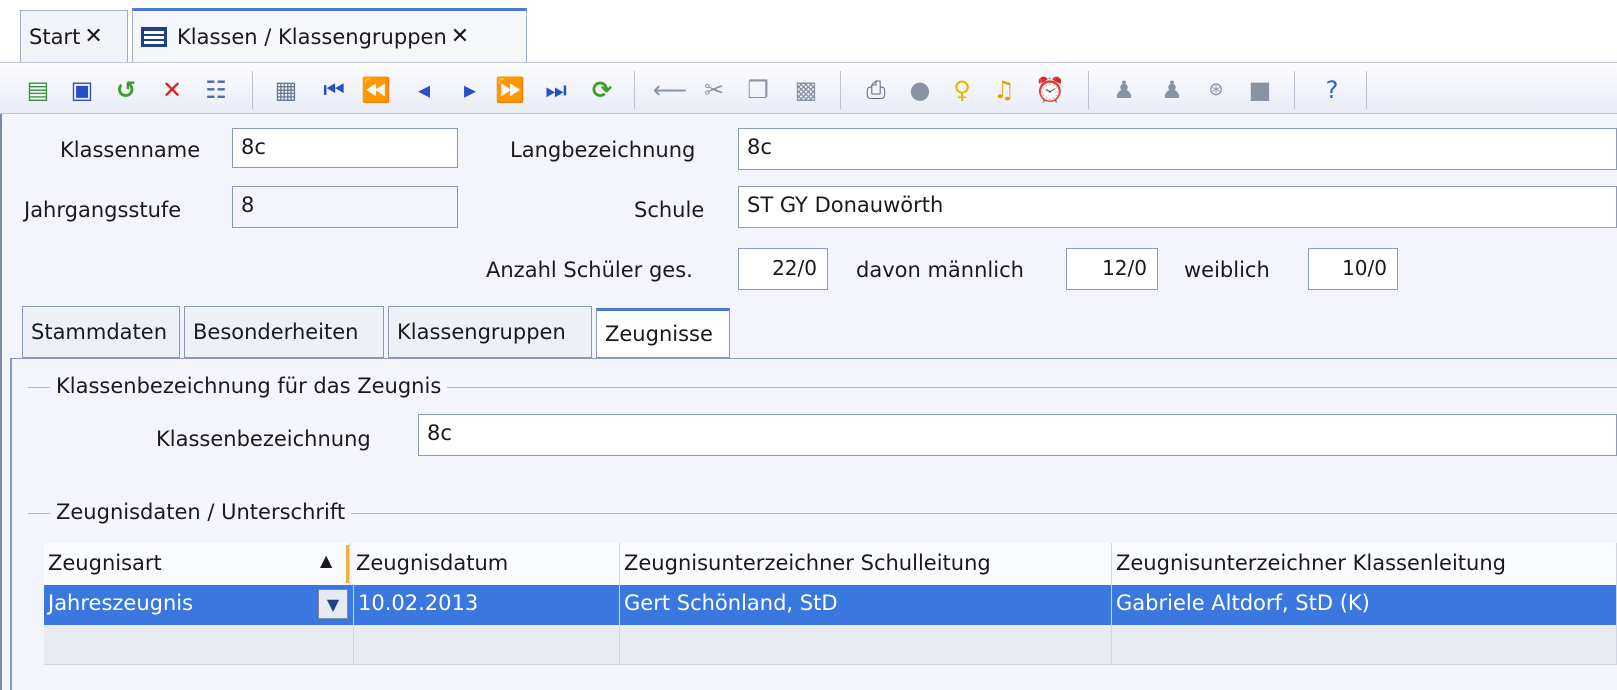 The height and width of the screenshot is (690, 1617). I want to click on anzahl-schueler-label: Anzahl Schüler ges., so click(589, 270).